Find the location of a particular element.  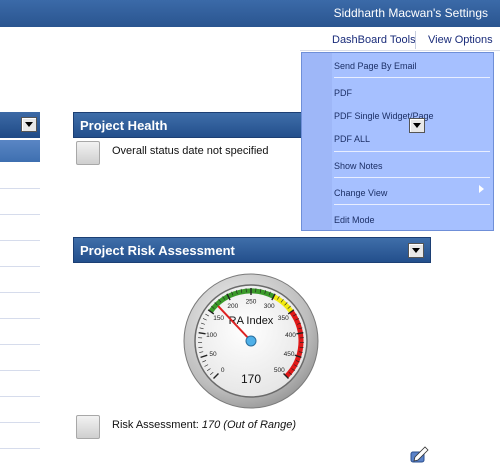

menu-item-pdf-all: PDF ALL is located at coordinates (352, 139).